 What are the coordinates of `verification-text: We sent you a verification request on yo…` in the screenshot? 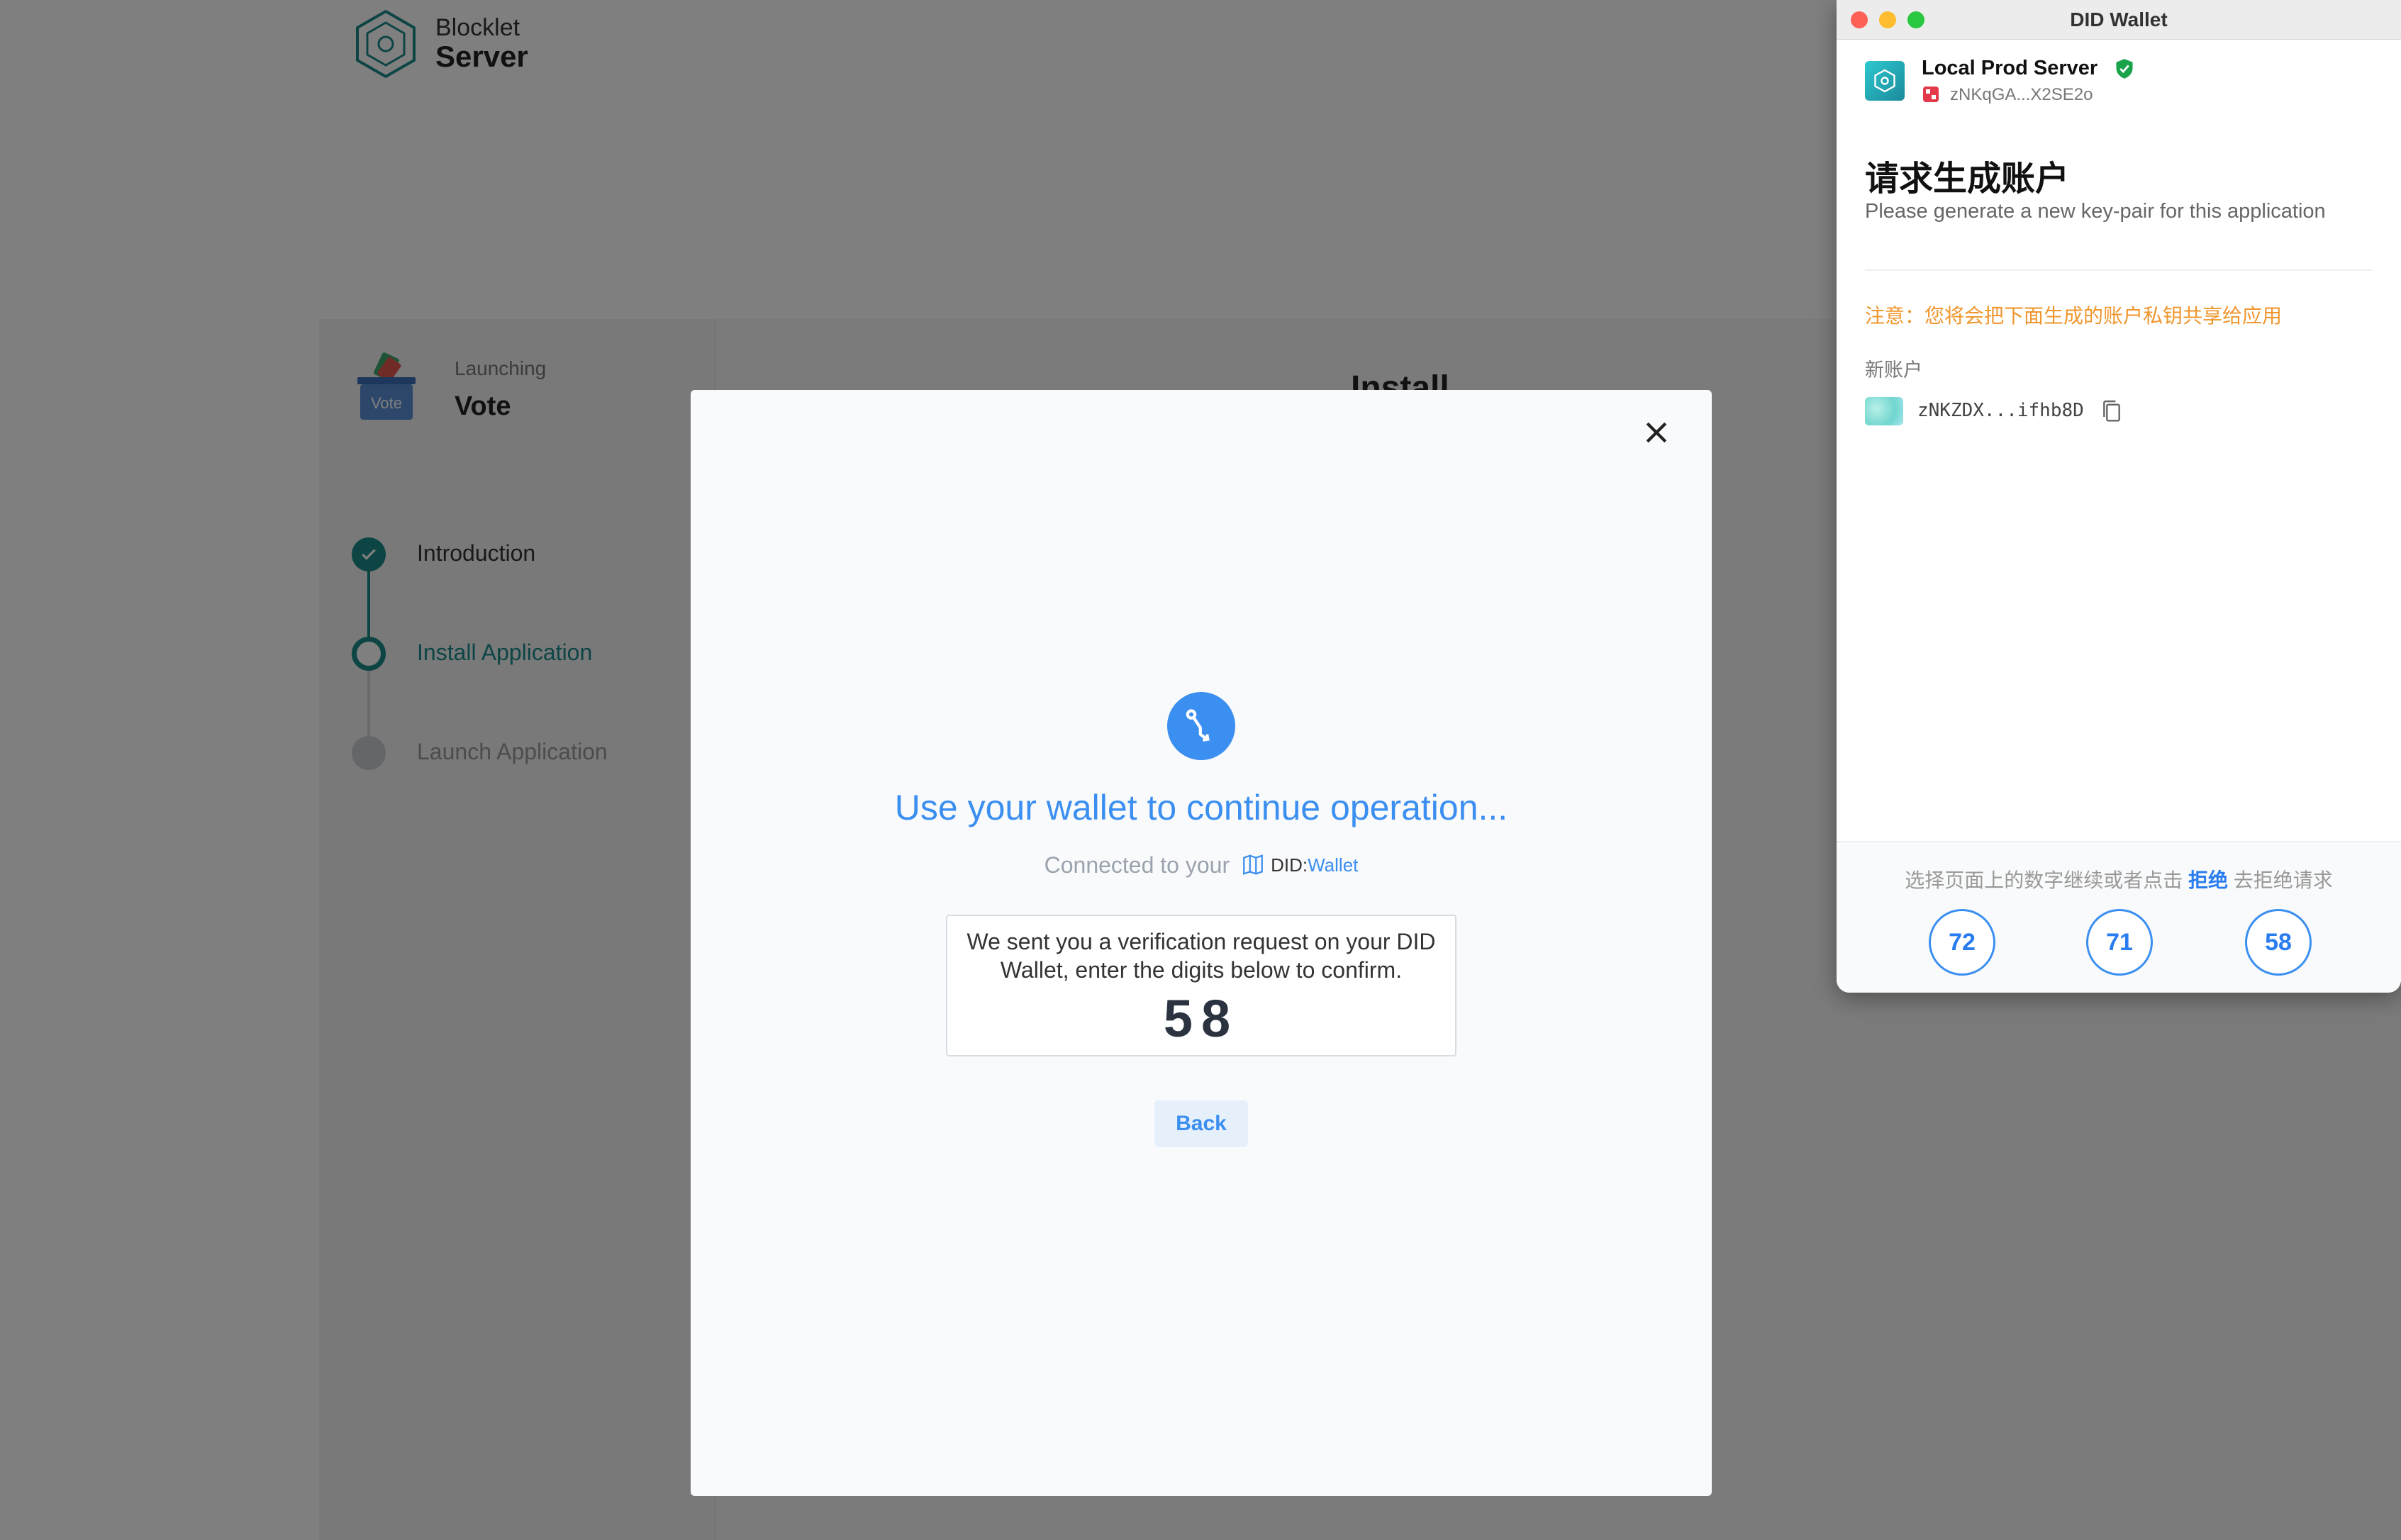 It's located at (1201, 956).